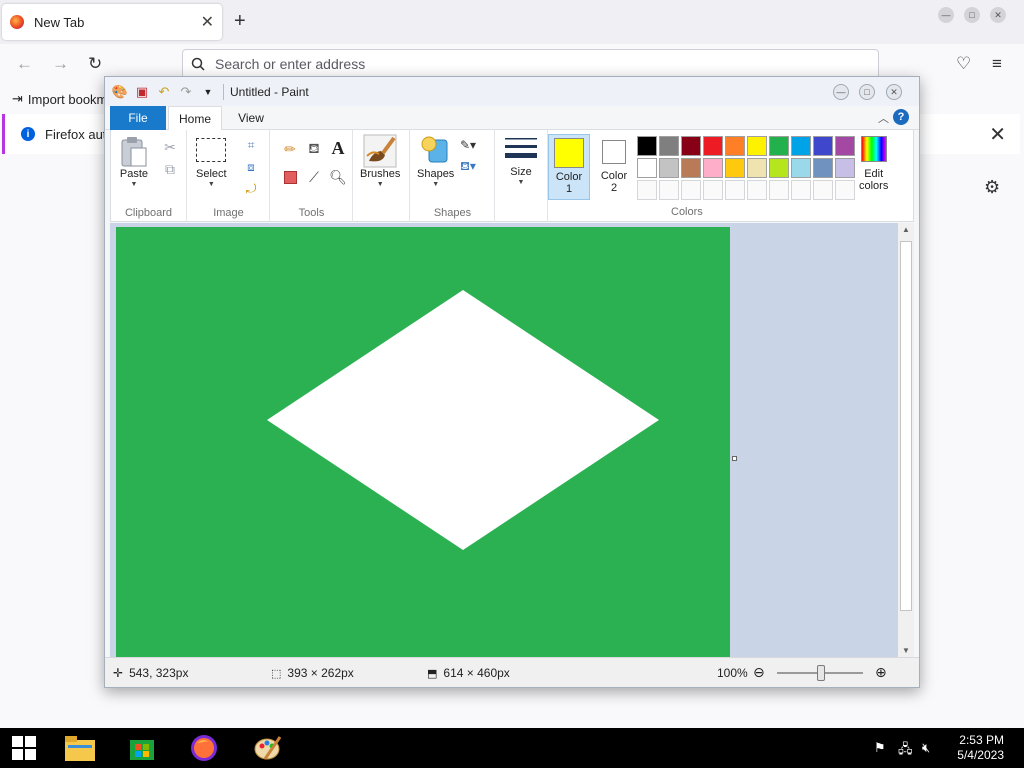  Describe the element at coordinates (338, 177) in the screenshot. I see `magnifier-icon: 🔍︎` at that location.